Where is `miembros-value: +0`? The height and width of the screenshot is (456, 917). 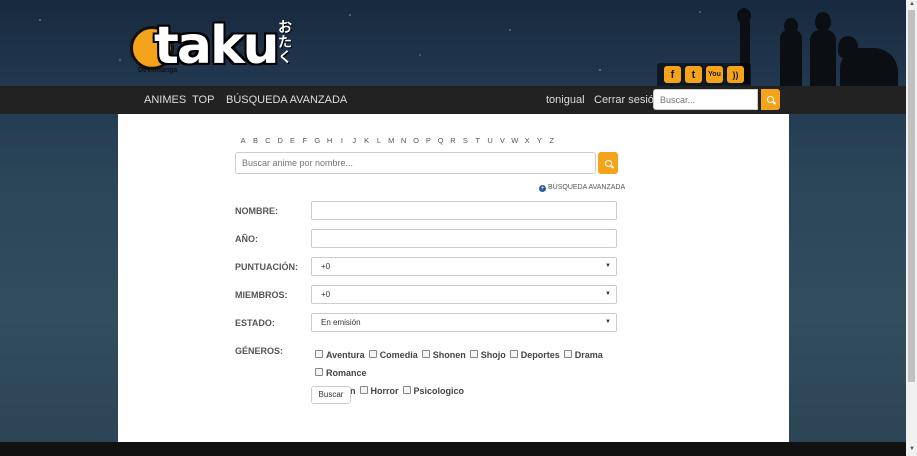
miembros-value: +0 is located at coordinates (326, 294).